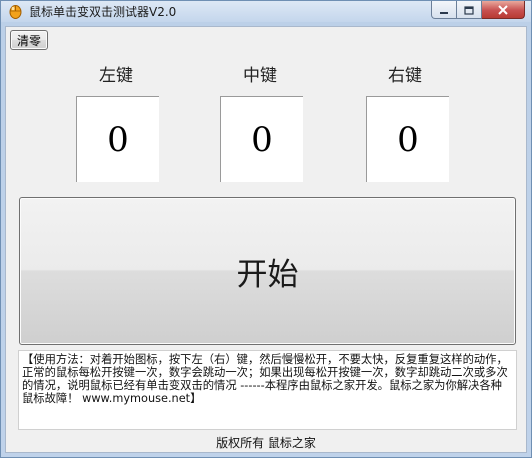 The height and width of the screenshot is (458, 532). What do you see at coordinates (117, 139) in the screenshot?
I see `left-key-counter: 0` at bounding box center [117, 139].